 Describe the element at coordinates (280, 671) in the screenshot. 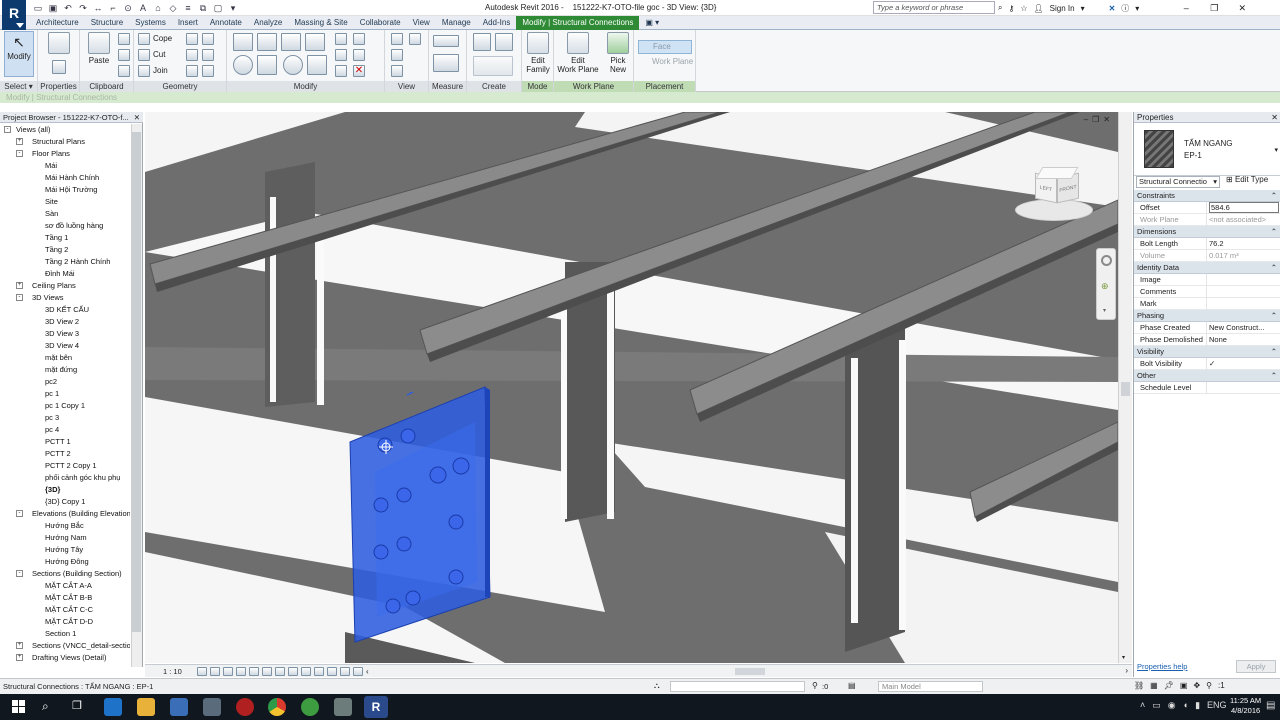

I see `show-crop-icon` at that location.